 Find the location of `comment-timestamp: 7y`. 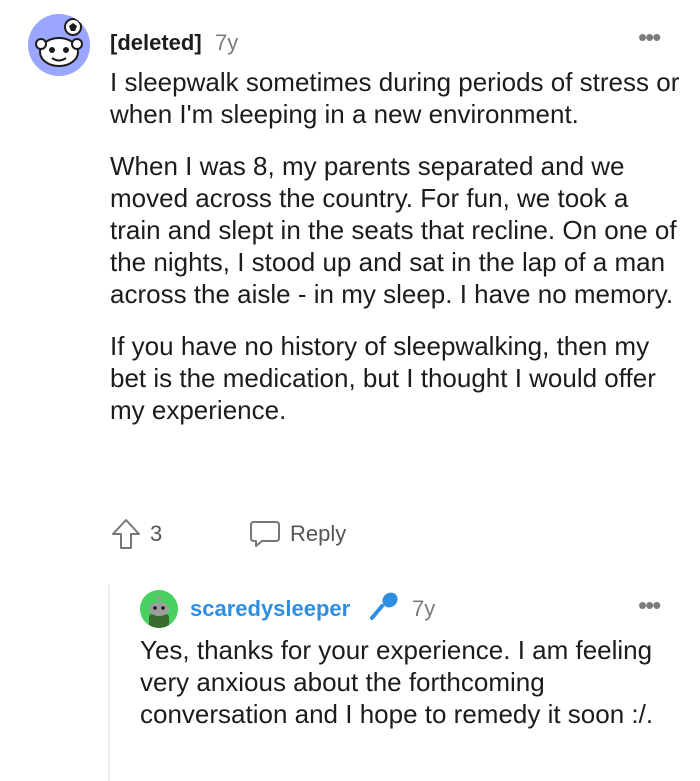

comment-timestamp: 7y is located at coordinates (227, 42).